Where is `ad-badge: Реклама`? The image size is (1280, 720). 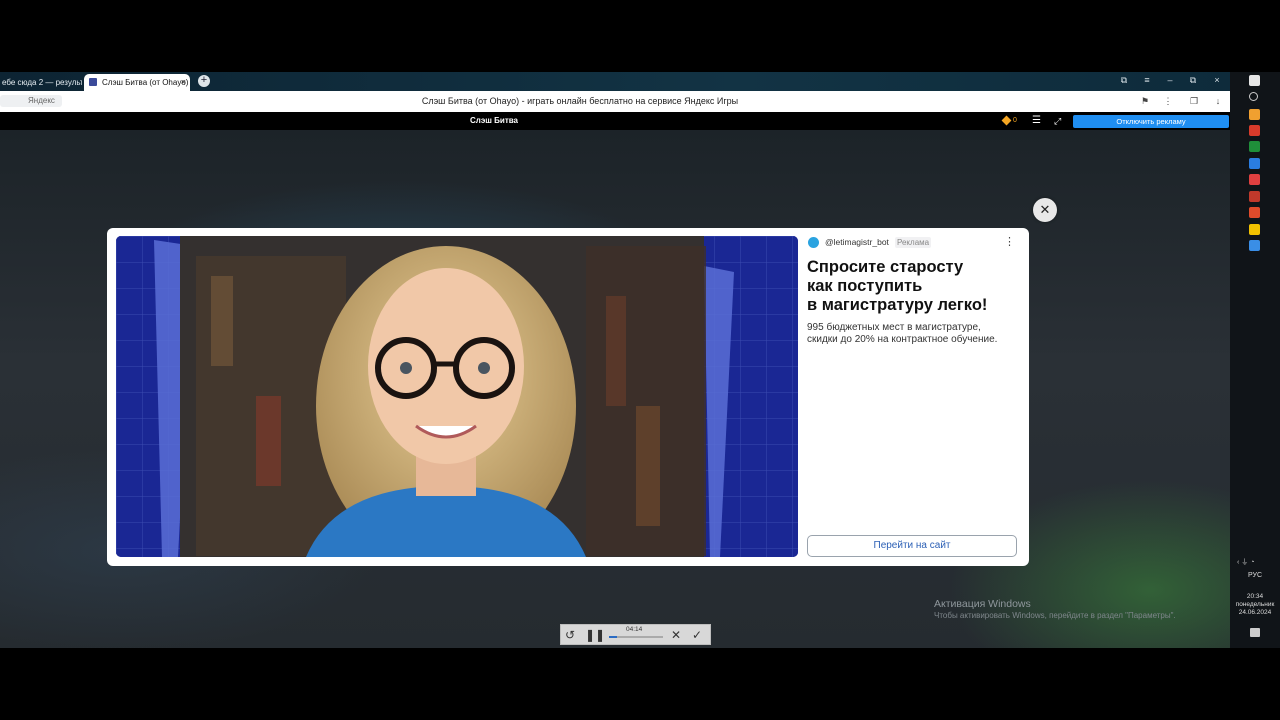 ad-badge: Реклама is located at coordinates (913, 242).